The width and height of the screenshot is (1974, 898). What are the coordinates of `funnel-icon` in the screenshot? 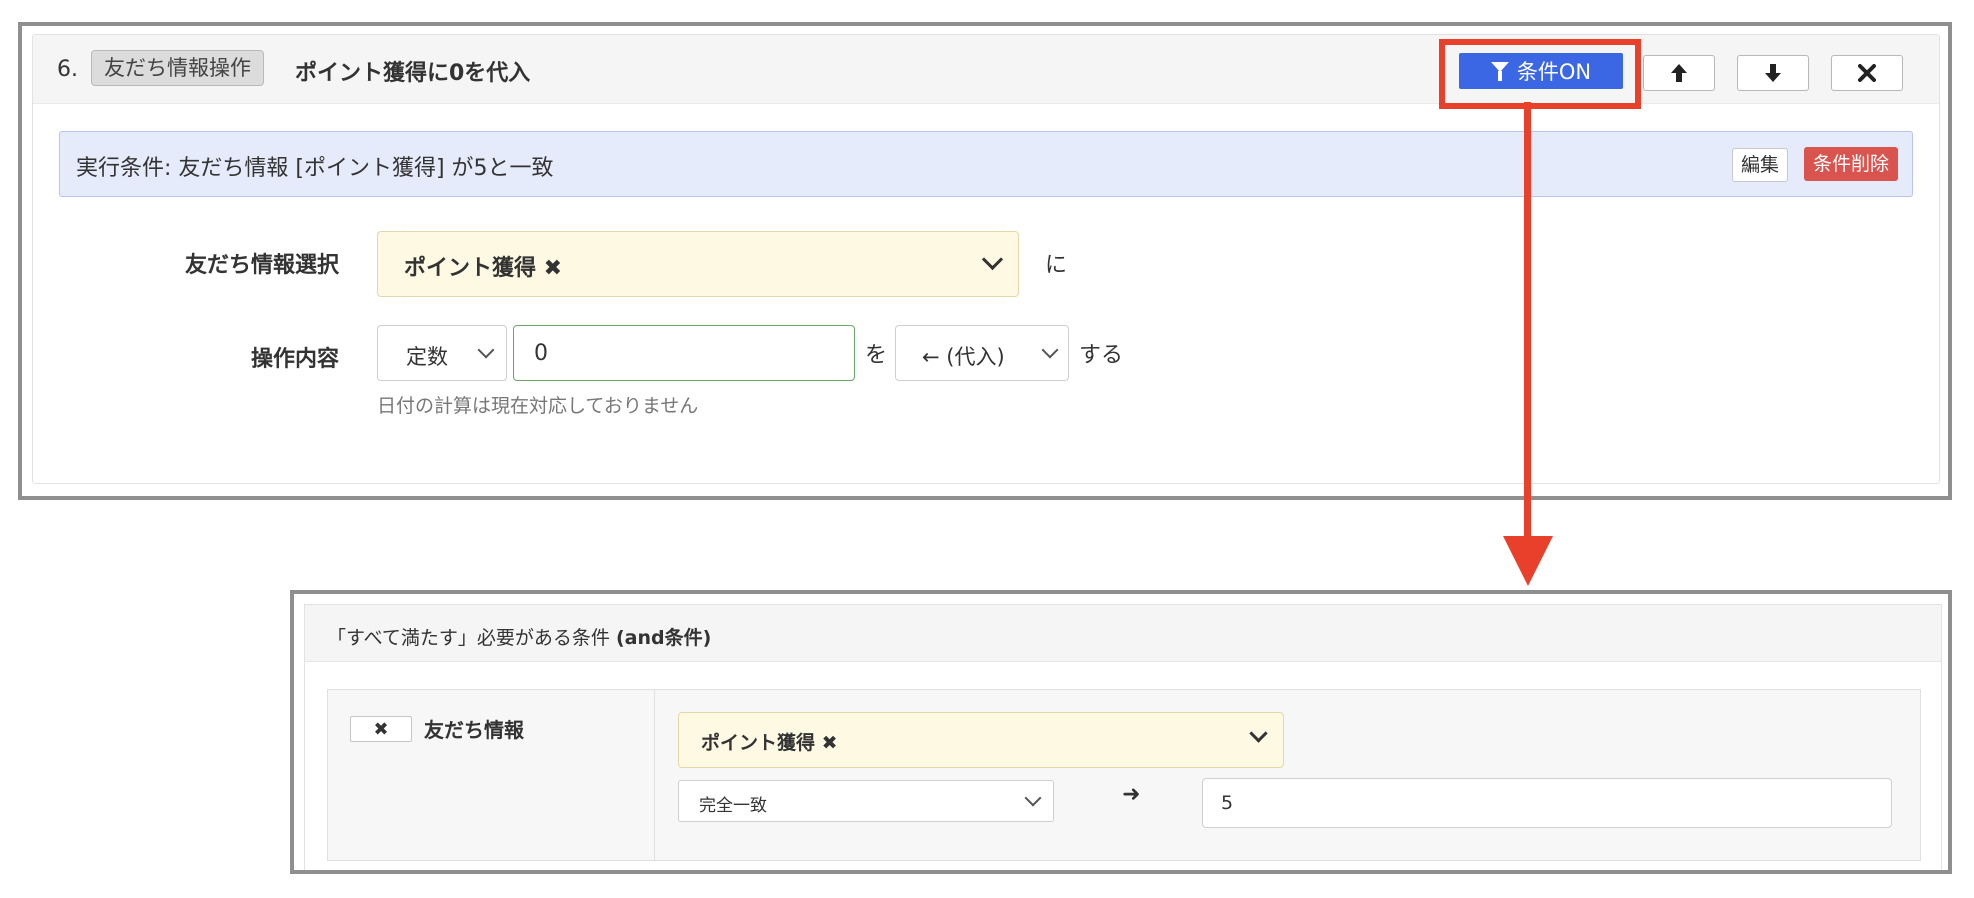 It's located at (1499, 71).